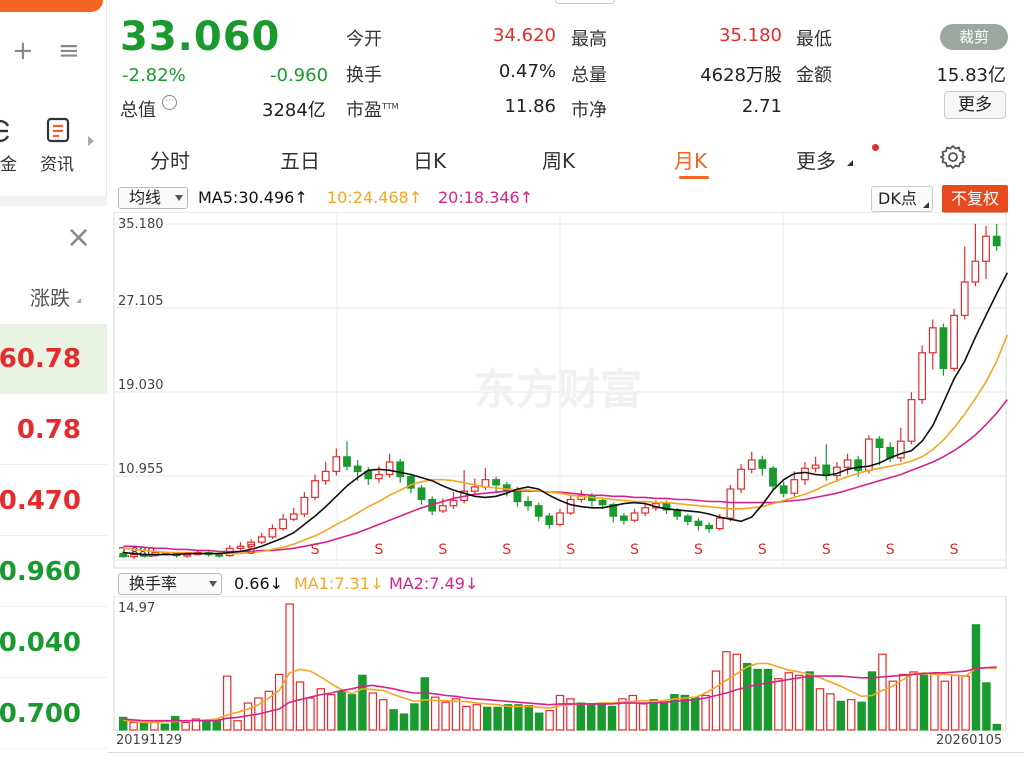 Image resolution: width=1024 pixels, height=768 pixels. Describe the element at coordinates (8, 162) in the screenshot. I see `nav-label-fund: 金` at that location.